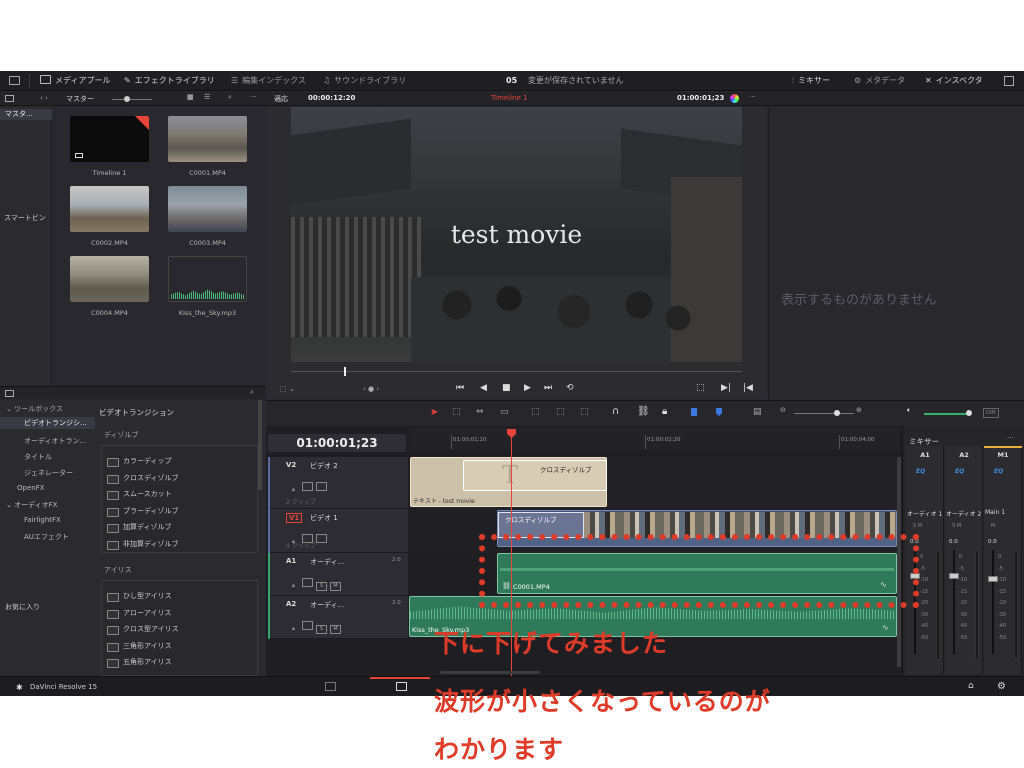 The image size is (1024, 768). What do you see at coordinates (34, 409) in the screenshot?
I see `toolbox-group: ⌄ ツールボックス` at bounding box center [34, 409].